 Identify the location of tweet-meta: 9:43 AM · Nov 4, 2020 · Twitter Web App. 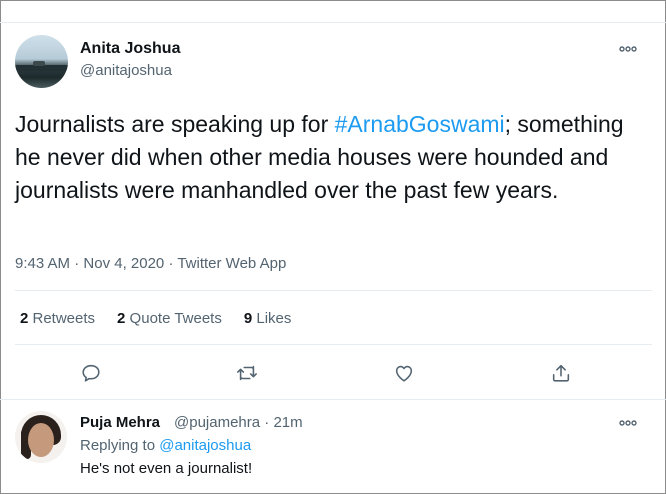
(150, 263).